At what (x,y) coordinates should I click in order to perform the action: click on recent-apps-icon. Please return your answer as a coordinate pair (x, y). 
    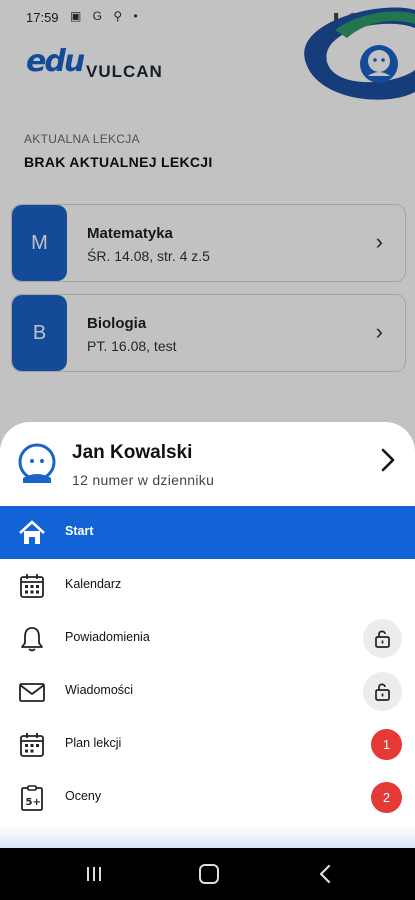
    Looking at the image, I should click on (94, 874).